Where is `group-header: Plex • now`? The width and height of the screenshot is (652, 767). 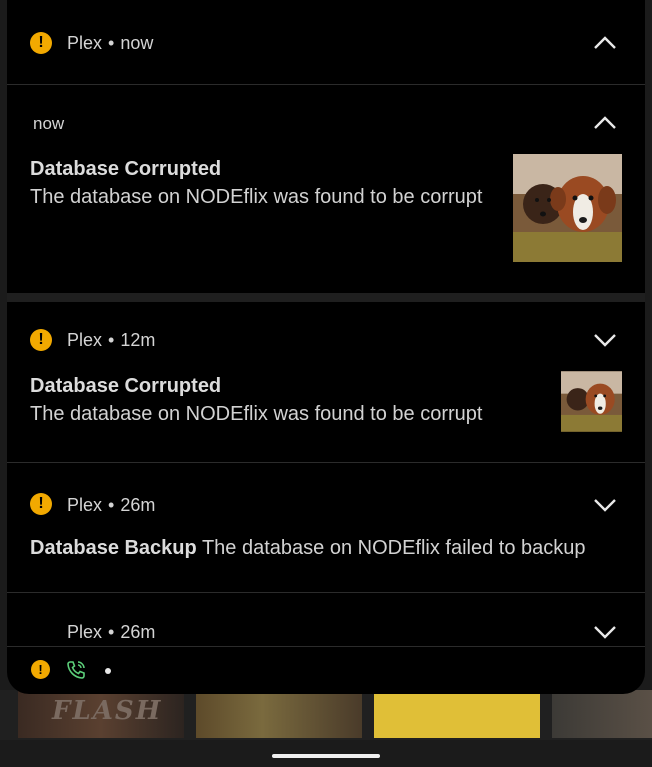 group-header: Plex • now is located at coordinates (110, 43).